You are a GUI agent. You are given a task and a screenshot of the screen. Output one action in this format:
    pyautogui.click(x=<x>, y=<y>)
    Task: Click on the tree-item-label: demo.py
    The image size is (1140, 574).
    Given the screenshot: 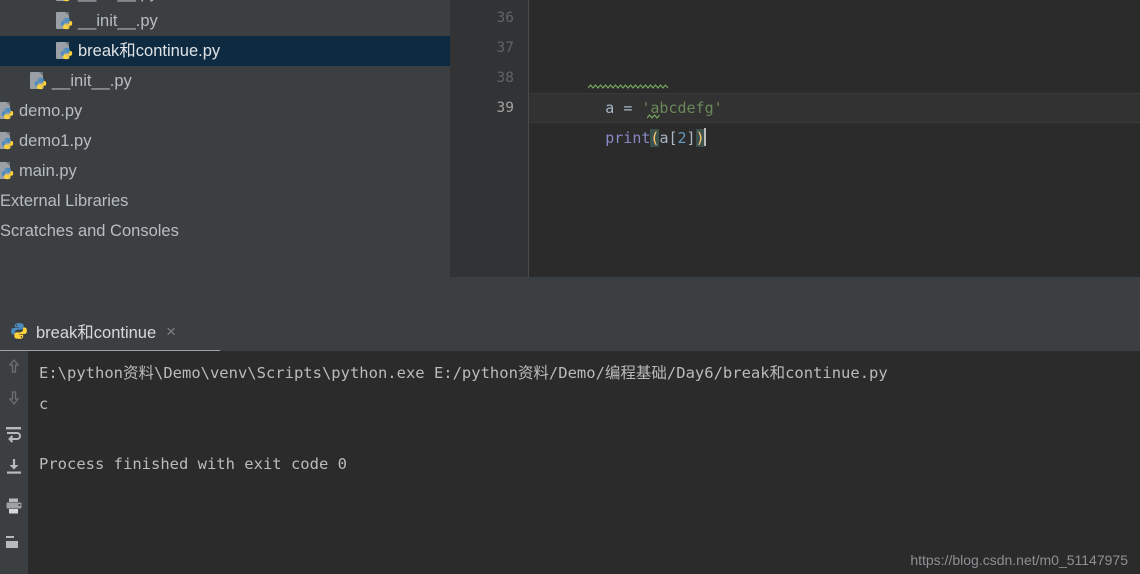 What is the action you would take?
    pyautogui.click(x=51, y=110)
    